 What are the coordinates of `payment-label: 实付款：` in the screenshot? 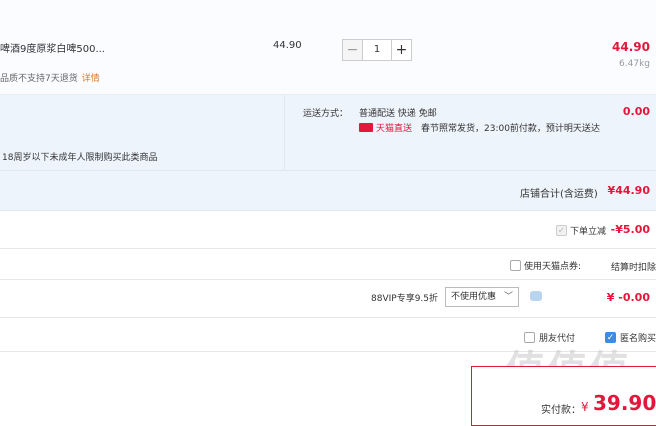 It's located at (561, 410).